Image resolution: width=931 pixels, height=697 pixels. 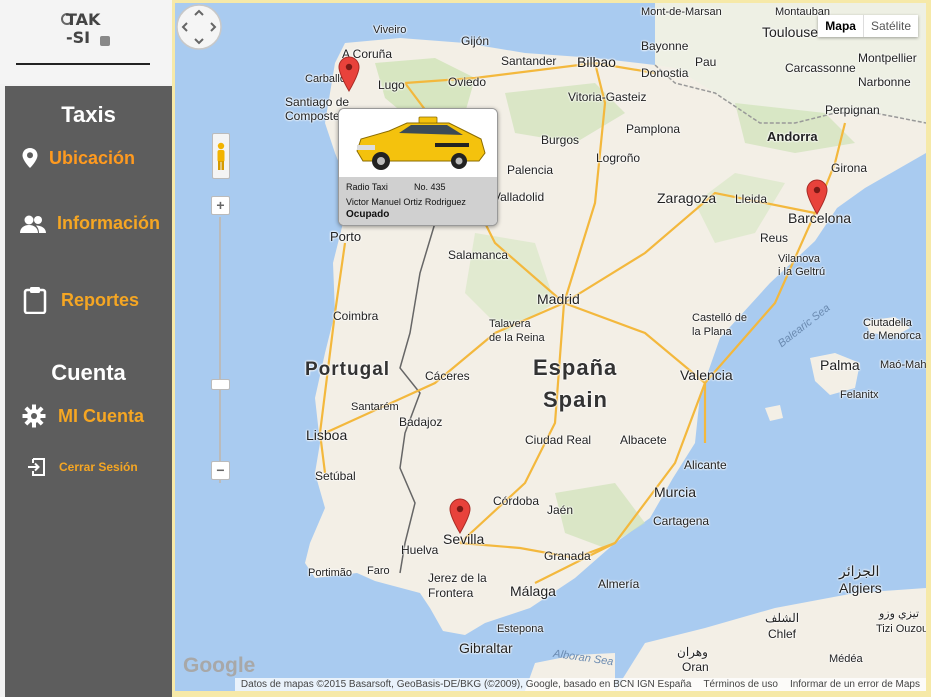 What do you see at coordinates (560, 510) in the screenshot?
I see `label-jaen: Jaén` at bounding box center [560, 510].